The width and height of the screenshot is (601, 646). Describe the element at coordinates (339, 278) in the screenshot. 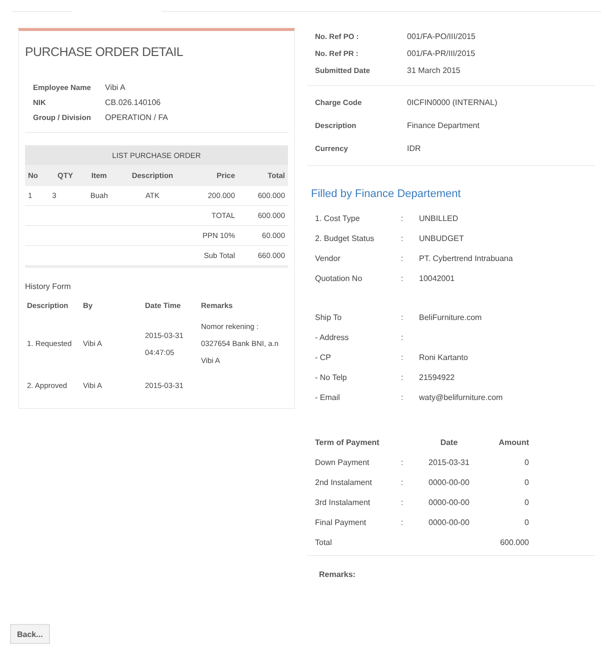

I see `field-label: Quotation No` at that location.